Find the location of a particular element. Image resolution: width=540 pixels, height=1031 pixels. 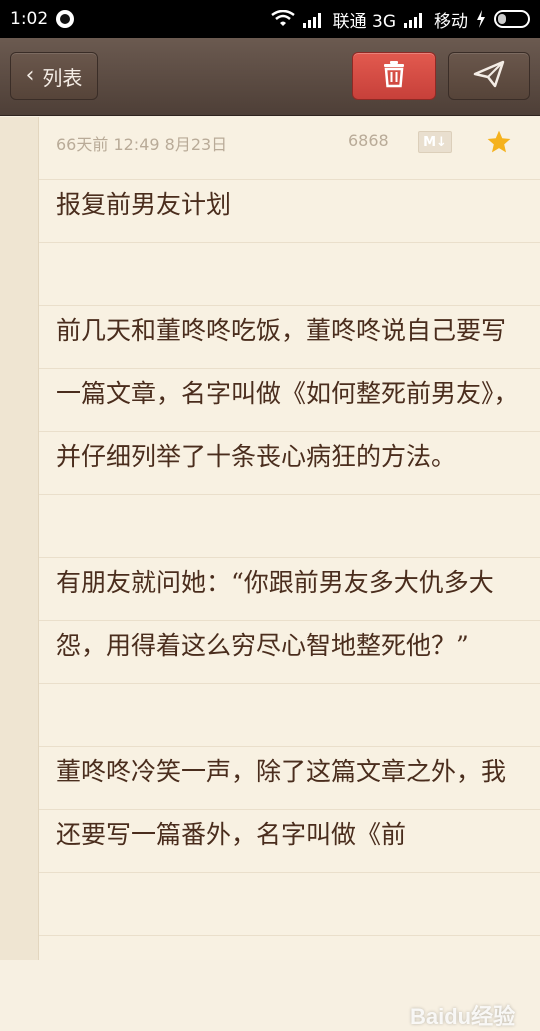

markdown-badge: M↓ is located at coordinates (435, 142).